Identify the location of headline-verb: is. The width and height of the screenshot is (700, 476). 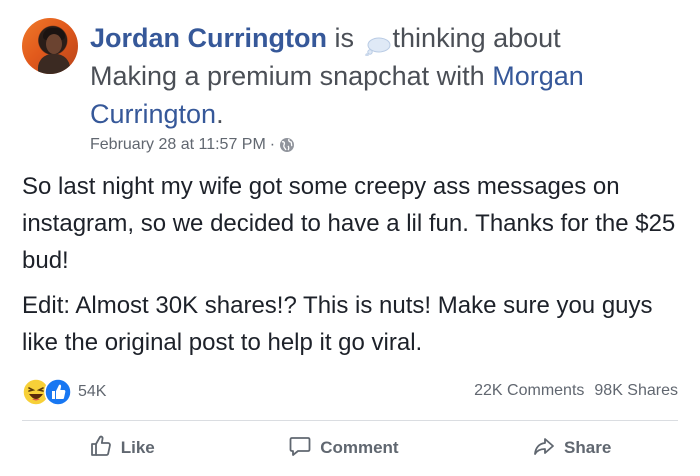
(344, 38).